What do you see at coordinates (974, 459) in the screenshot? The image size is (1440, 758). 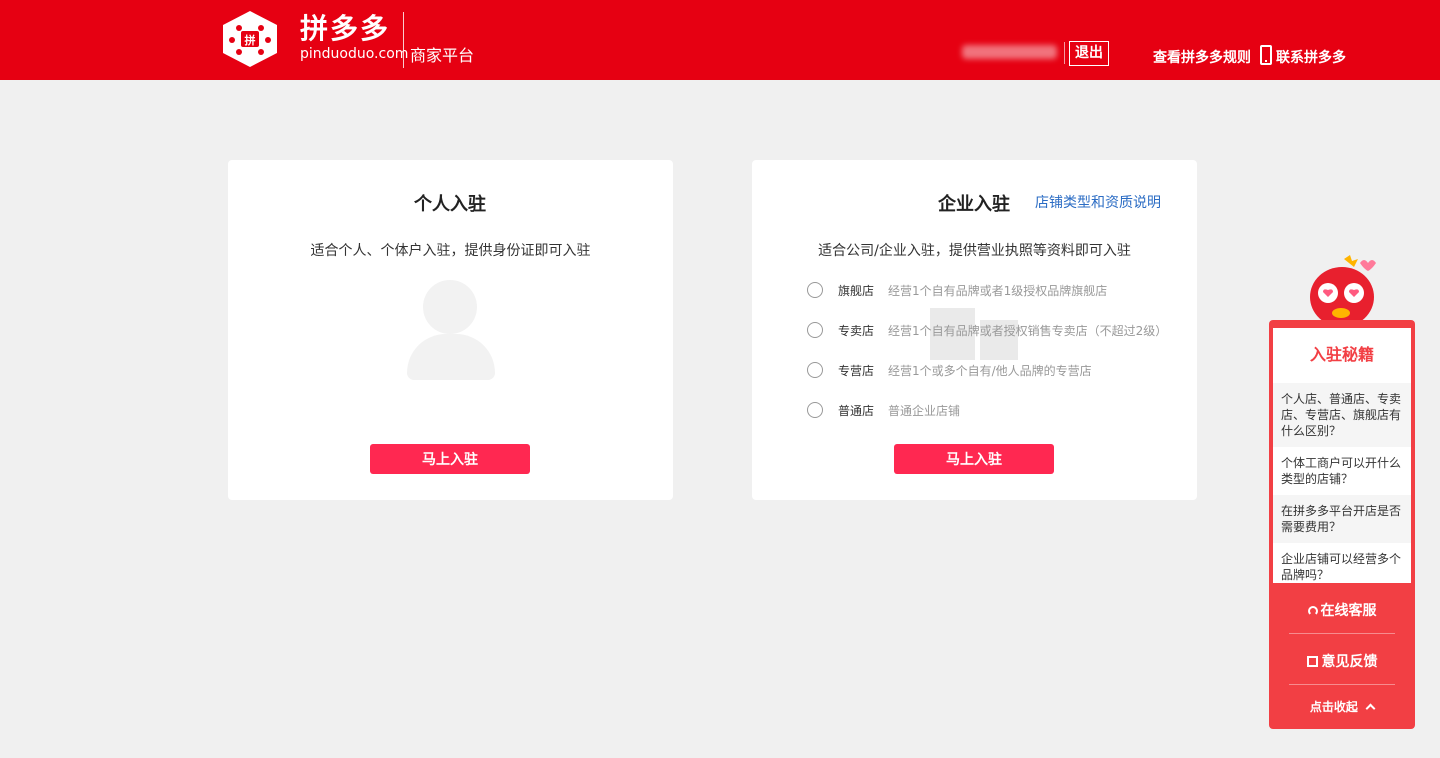 I see `enterprise-join-button: 马上入驻` at bounding box center [974, 459].